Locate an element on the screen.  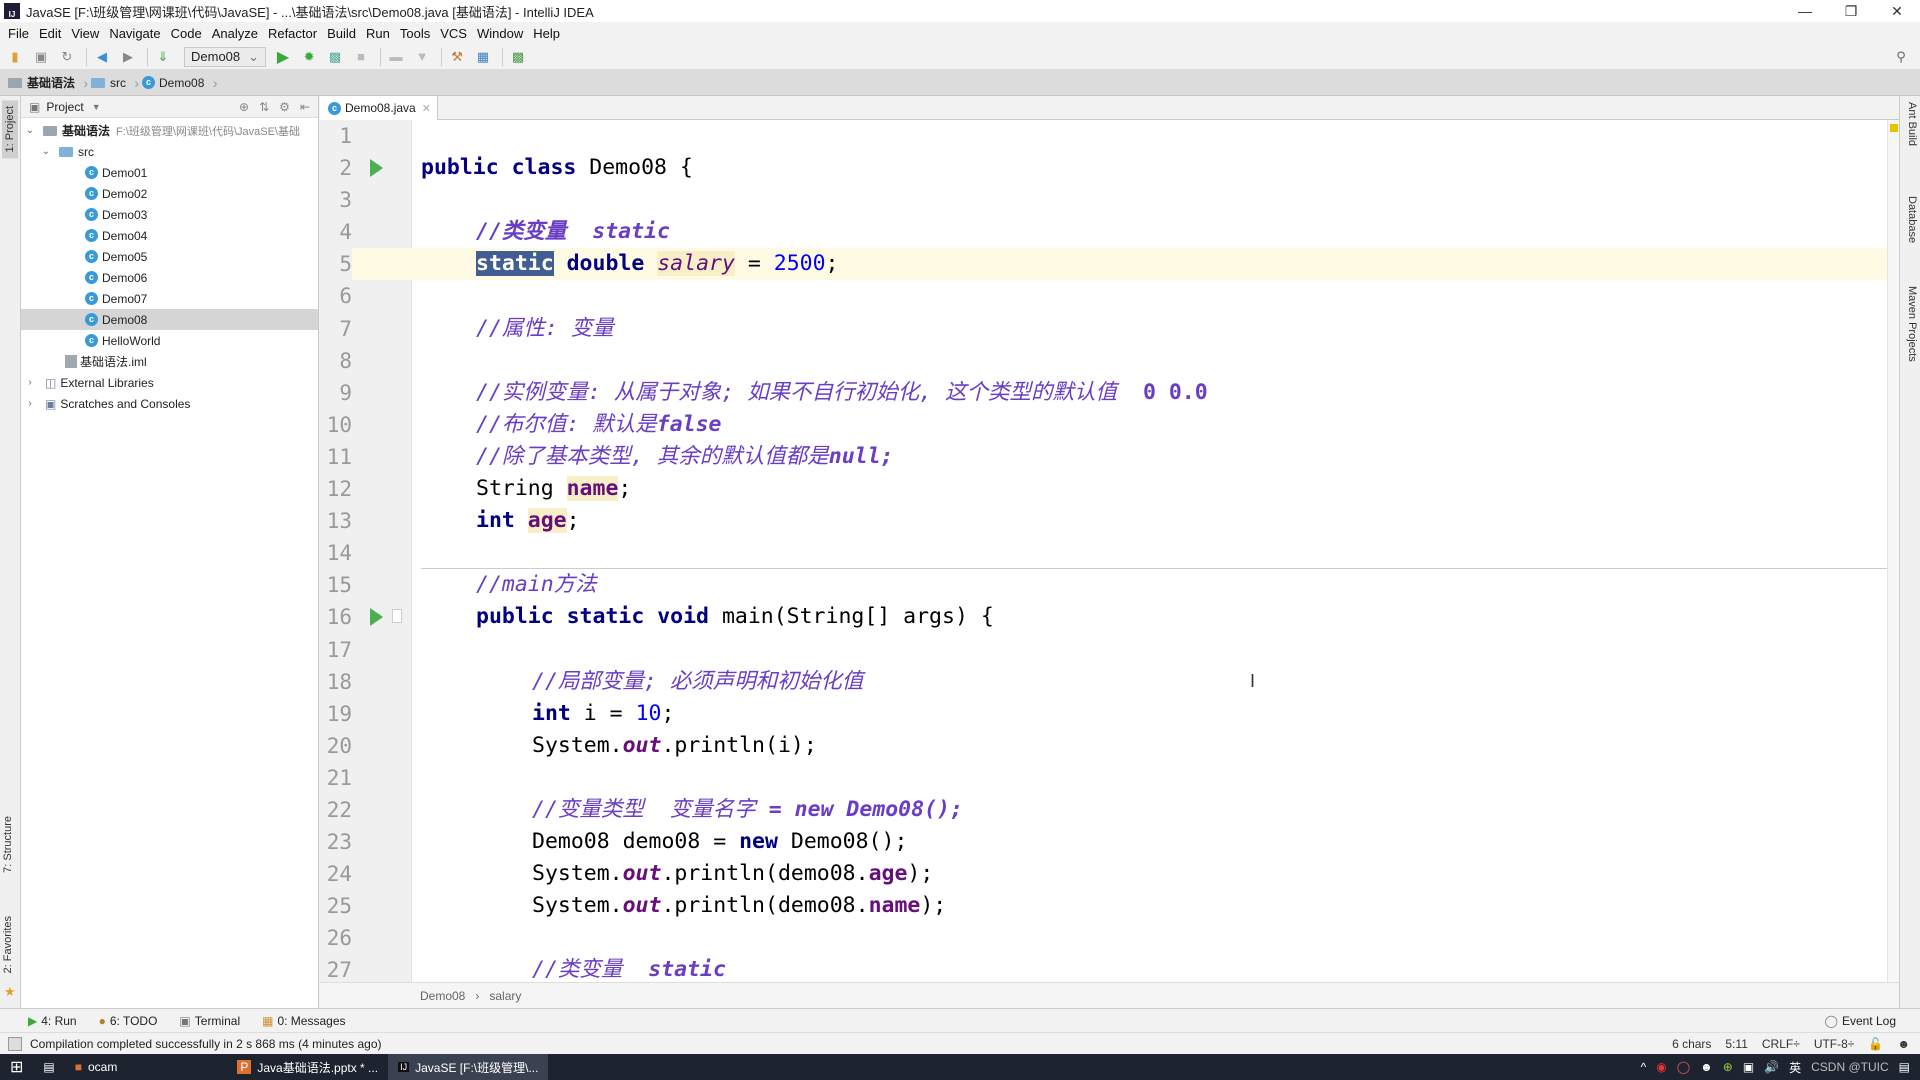
code-breadcrumb-field: salary is located at coordinates (505, 996).